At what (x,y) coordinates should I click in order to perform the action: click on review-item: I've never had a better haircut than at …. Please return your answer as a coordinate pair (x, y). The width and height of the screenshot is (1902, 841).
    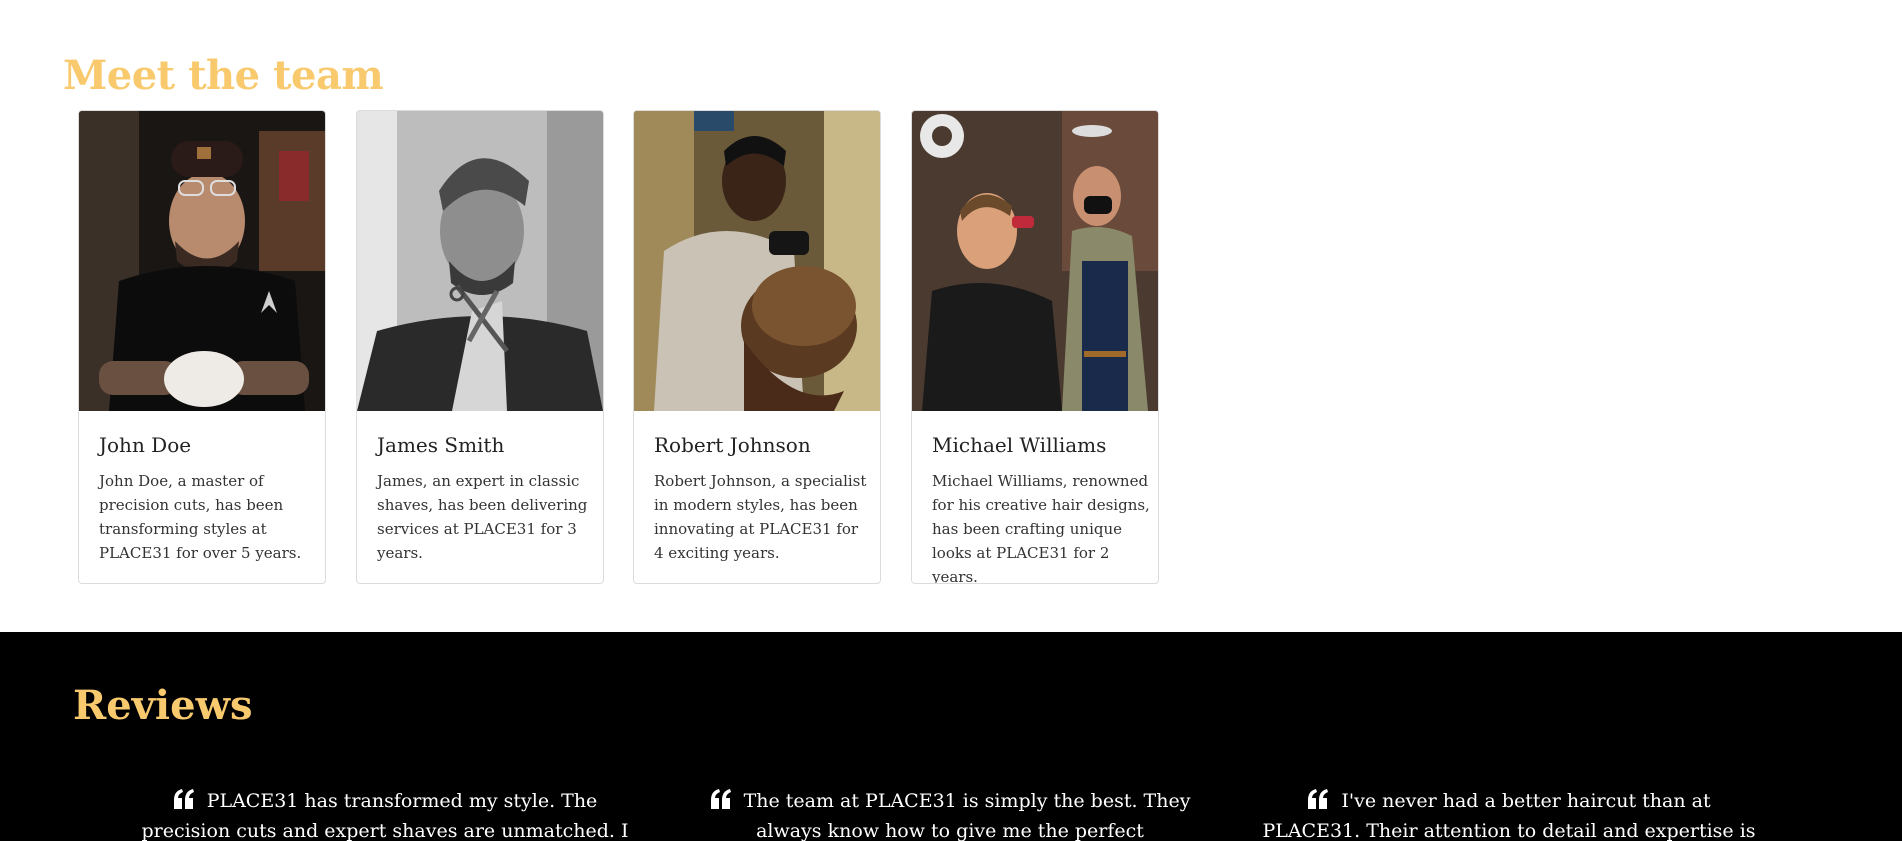
    Looking at the image, I should click on (1509, 813).